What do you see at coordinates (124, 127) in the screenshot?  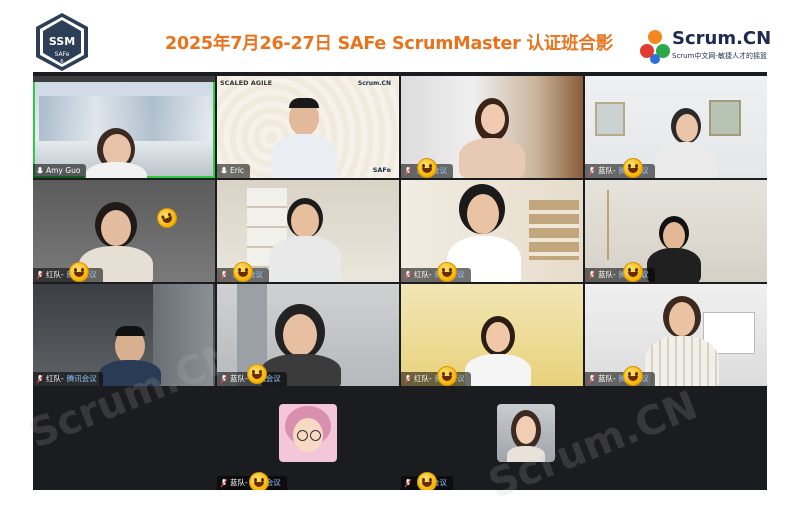 I see `video-tile-amy: Amy Guo` at bounding box center [124, 127].